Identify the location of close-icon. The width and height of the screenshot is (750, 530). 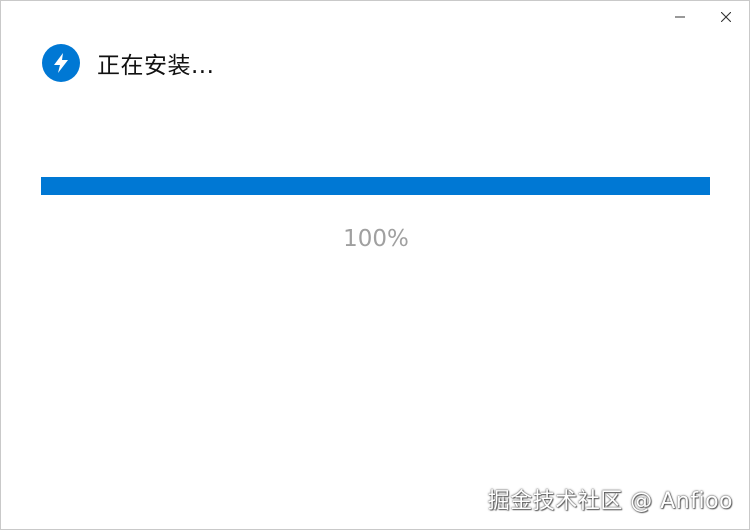
(726, 17).